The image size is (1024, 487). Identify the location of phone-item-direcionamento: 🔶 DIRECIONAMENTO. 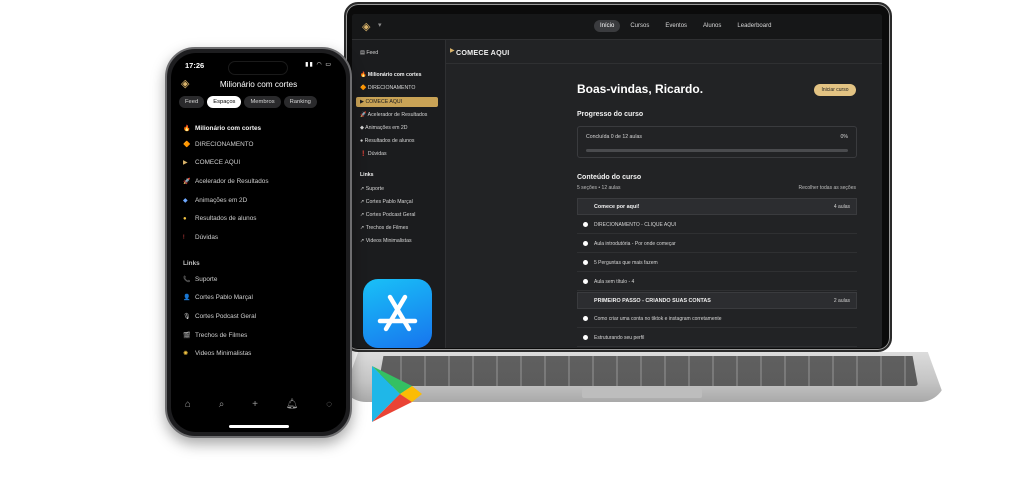
(218, 144).